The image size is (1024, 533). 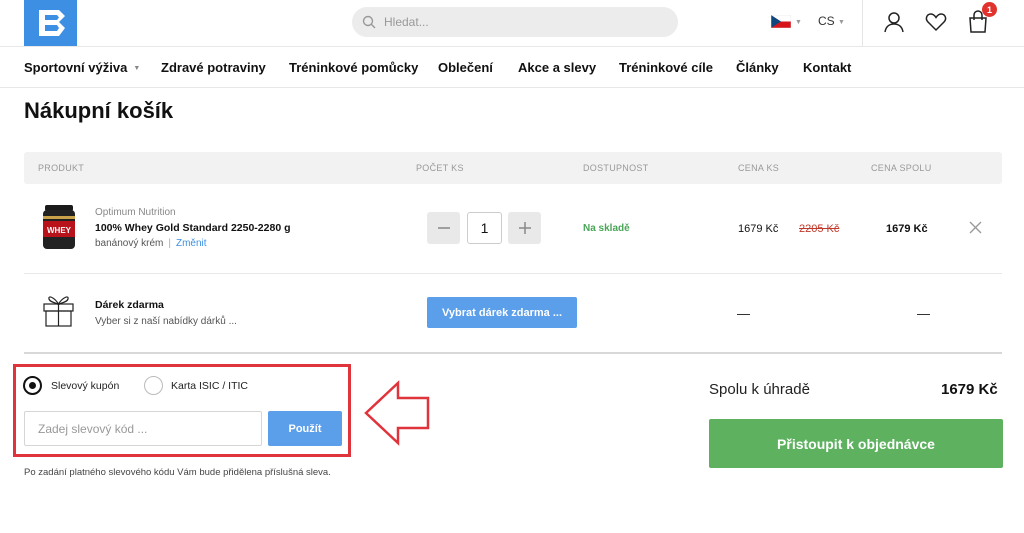 I want to click on quantity-input, so click(x=484, y=228).